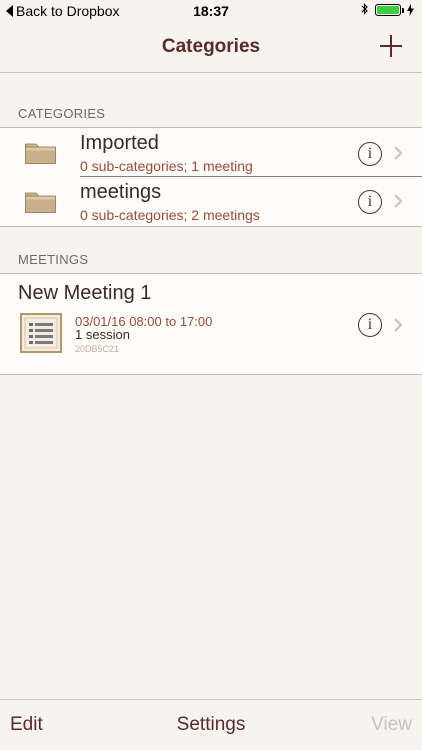 This screenshot has width=422, height=750. What do you see at coordinates (391, 725) in the screenshot?
I see `view-button: View` at bounding box center [391, 725].